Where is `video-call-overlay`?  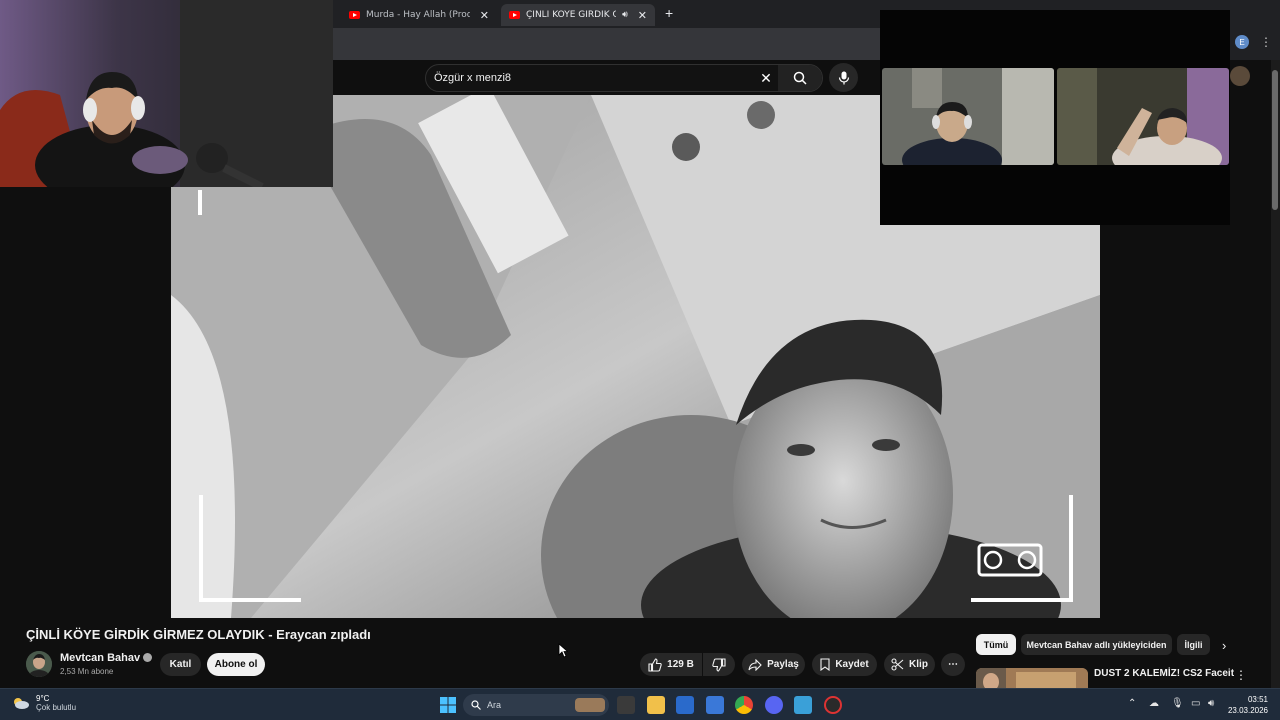
video-call-overlay is located at coordinates (1055, 117).